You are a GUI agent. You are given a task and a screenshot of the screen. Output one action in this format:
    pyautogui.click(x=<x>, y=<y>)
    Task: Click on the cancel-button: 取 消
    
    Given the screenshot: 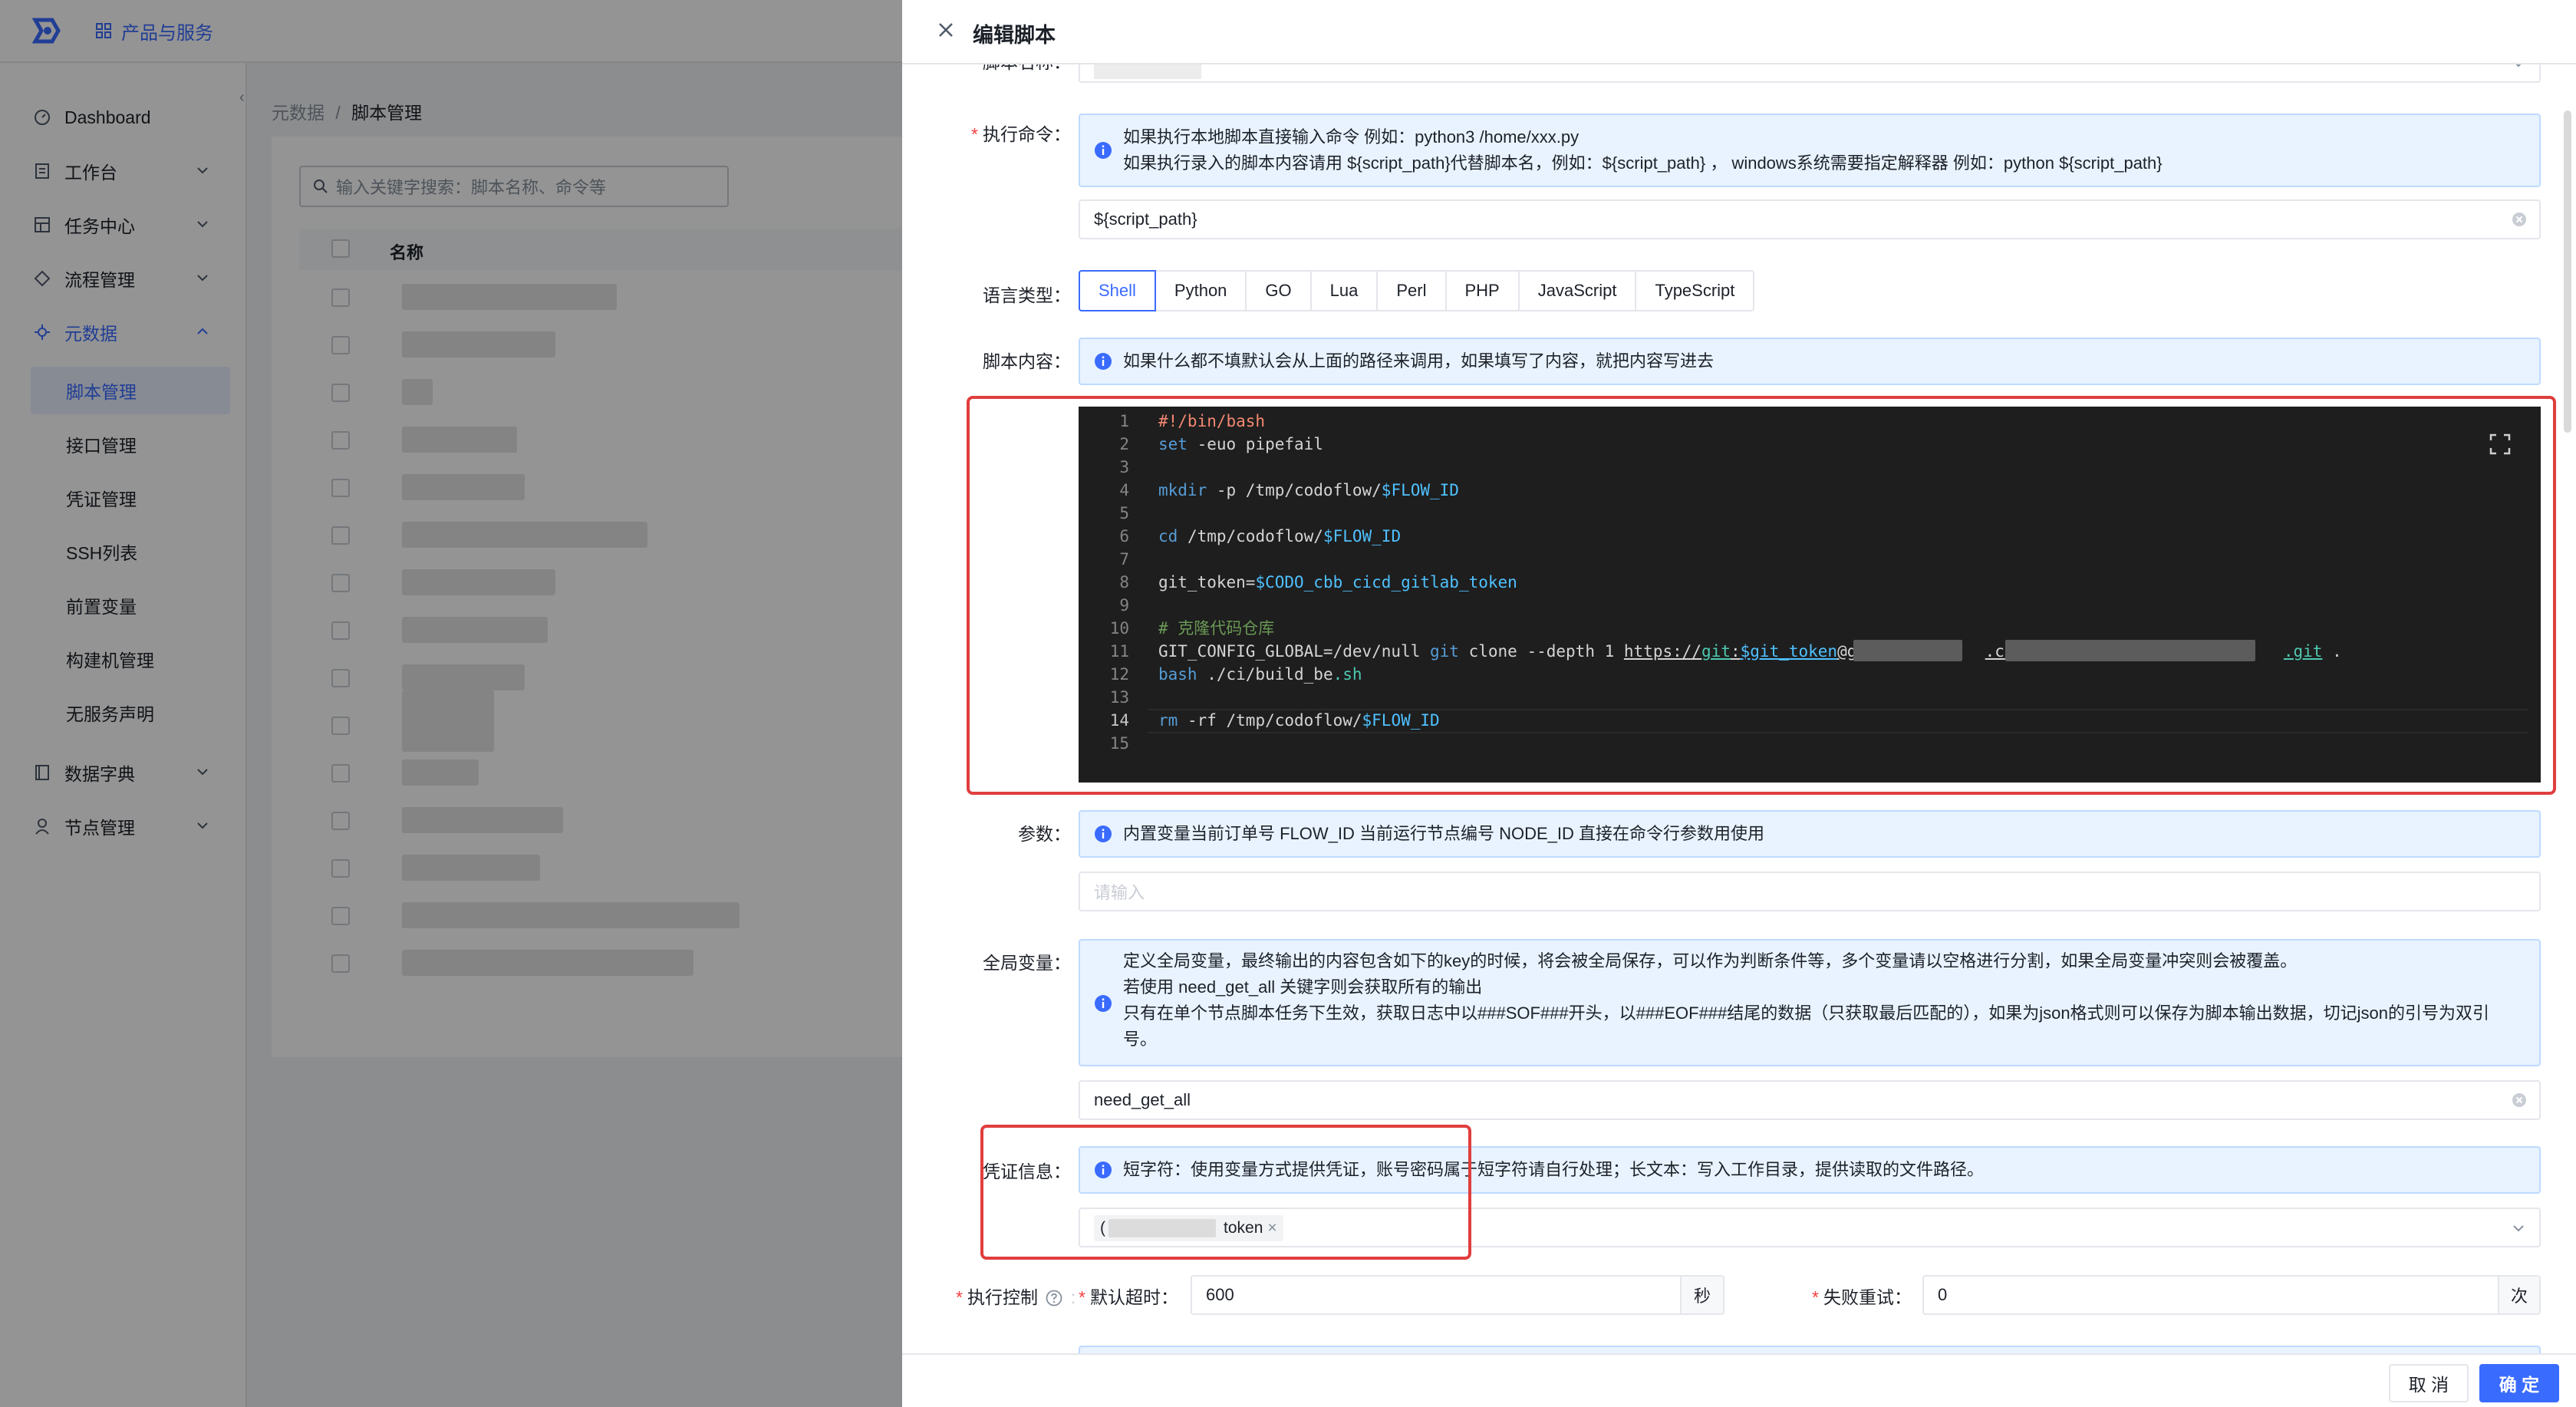 What is the action you would take?
    pyautogui.click(x=2429, y=1383)
    